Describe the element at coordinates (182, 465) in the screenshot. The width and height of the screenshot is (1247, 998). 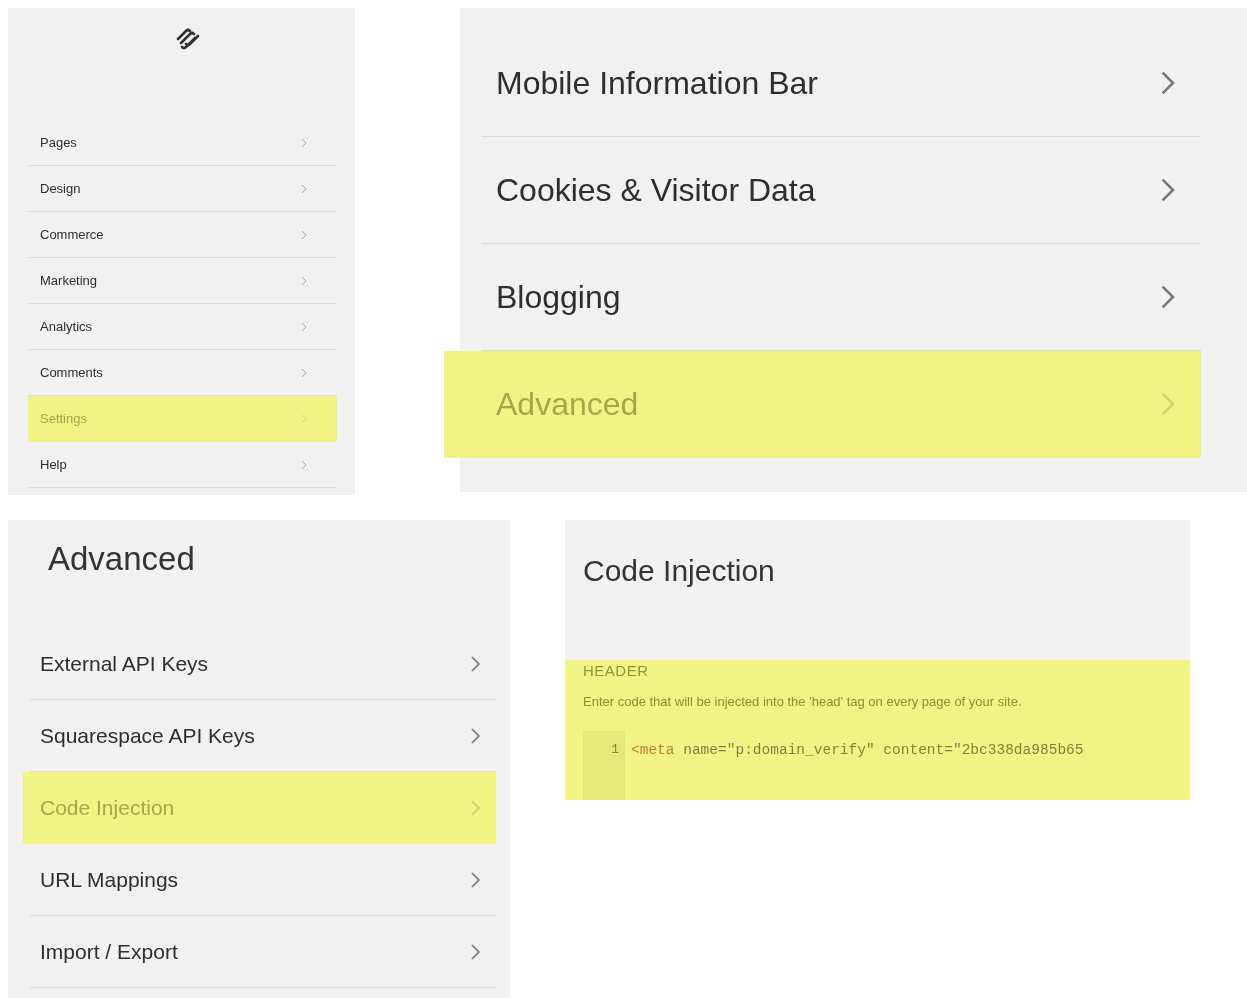
I see `menu-item: Help` at that location.